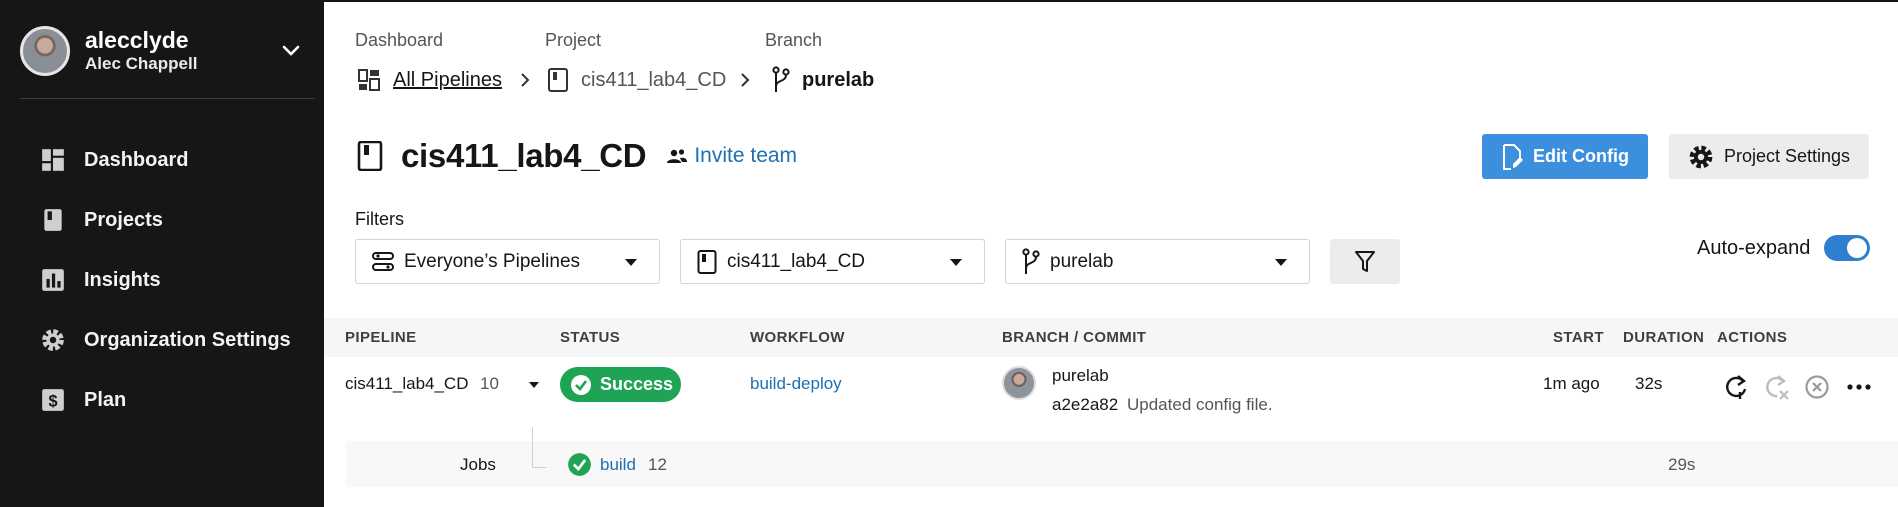 Image resolution: width=1898 pixels, height=507 pixels. What do you see at coordinates (654, 79) in the screenshot?
I see `breadcrumb-project-value: cis411_lab4_CD` at bounding box center [654, 79].